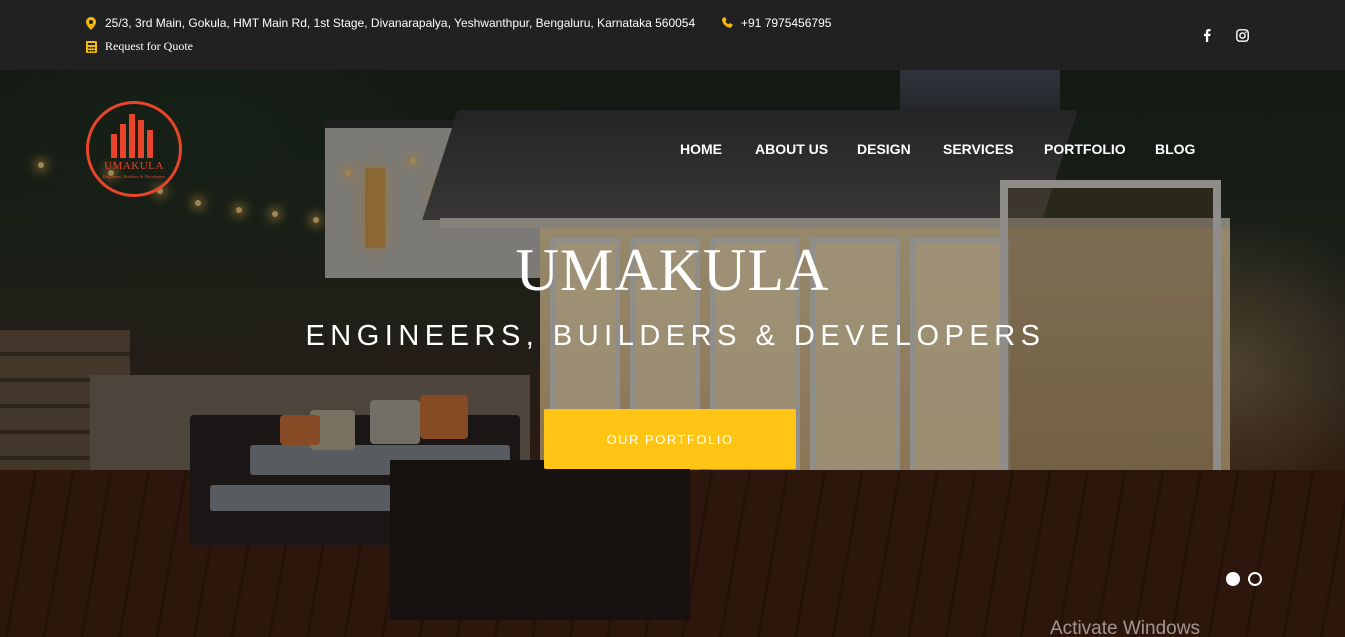 This screenshot has width=1345, height=637. What do you see at coordinates (134, 136) in the screenshot?
I see `building-icon` at bounding box center [134, 136].